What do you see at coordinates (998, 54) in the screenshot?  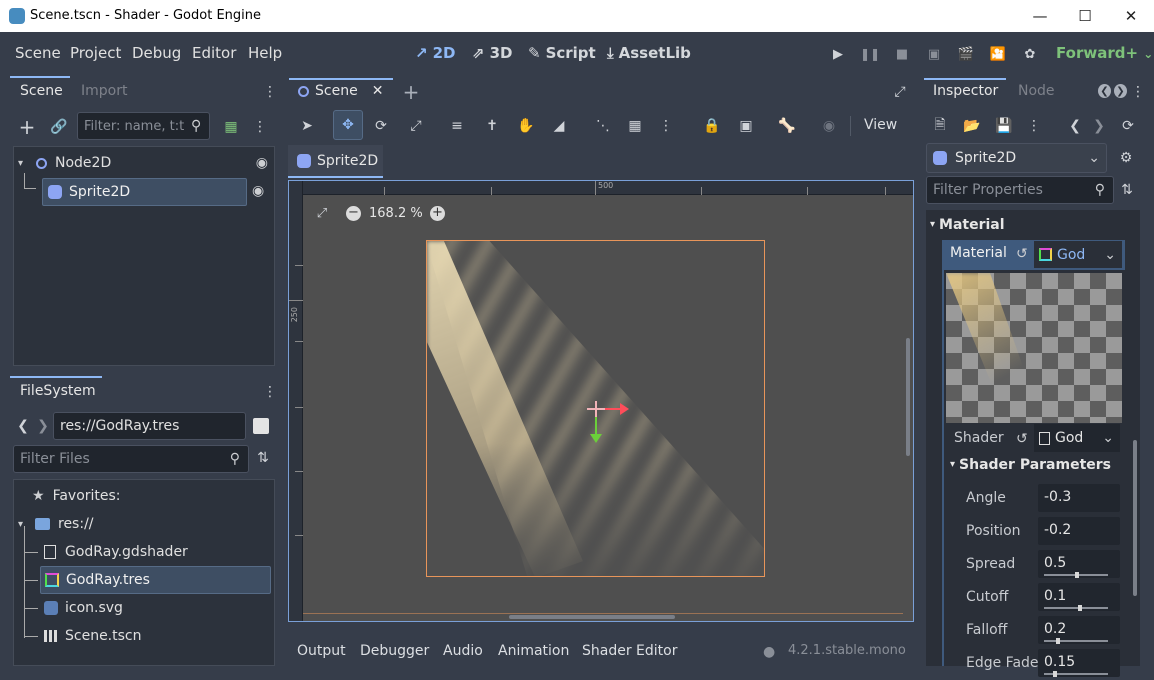 I see `play-custom-scene-icon: 🎦` at bounding box center [998, 54].